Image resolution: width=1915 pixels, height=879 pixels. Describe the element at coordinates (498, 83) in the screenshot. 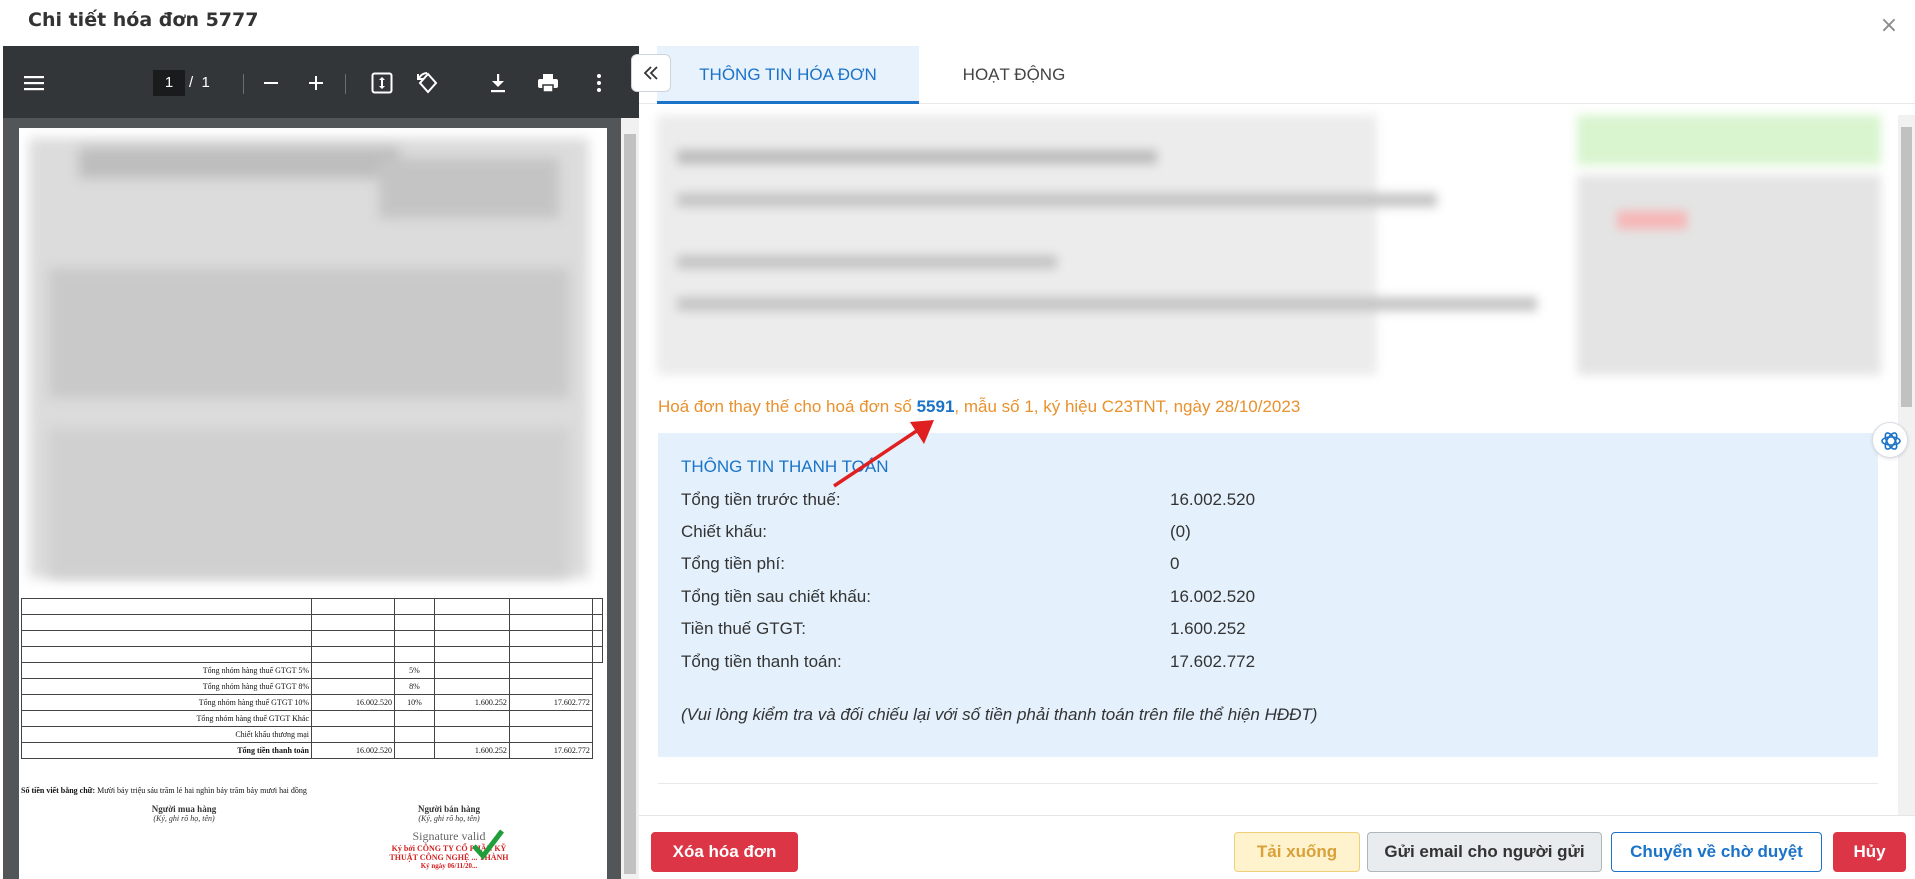

I see `download-icon` at that location.